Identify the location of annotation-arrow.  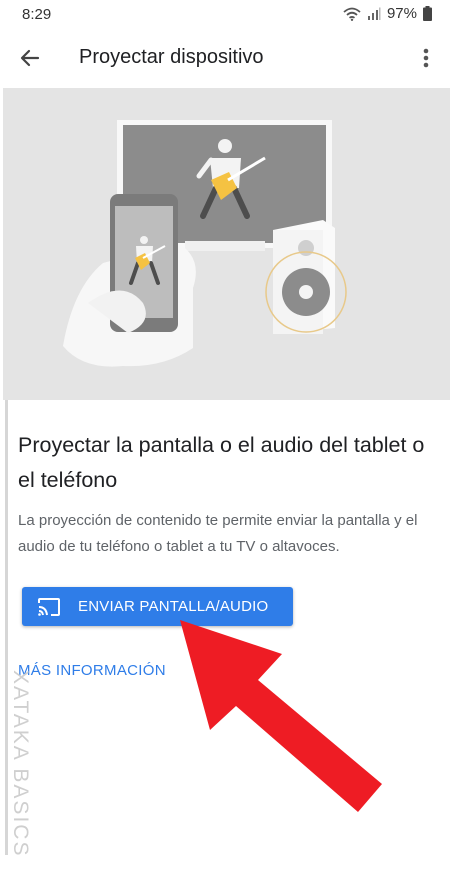
(281, 716).